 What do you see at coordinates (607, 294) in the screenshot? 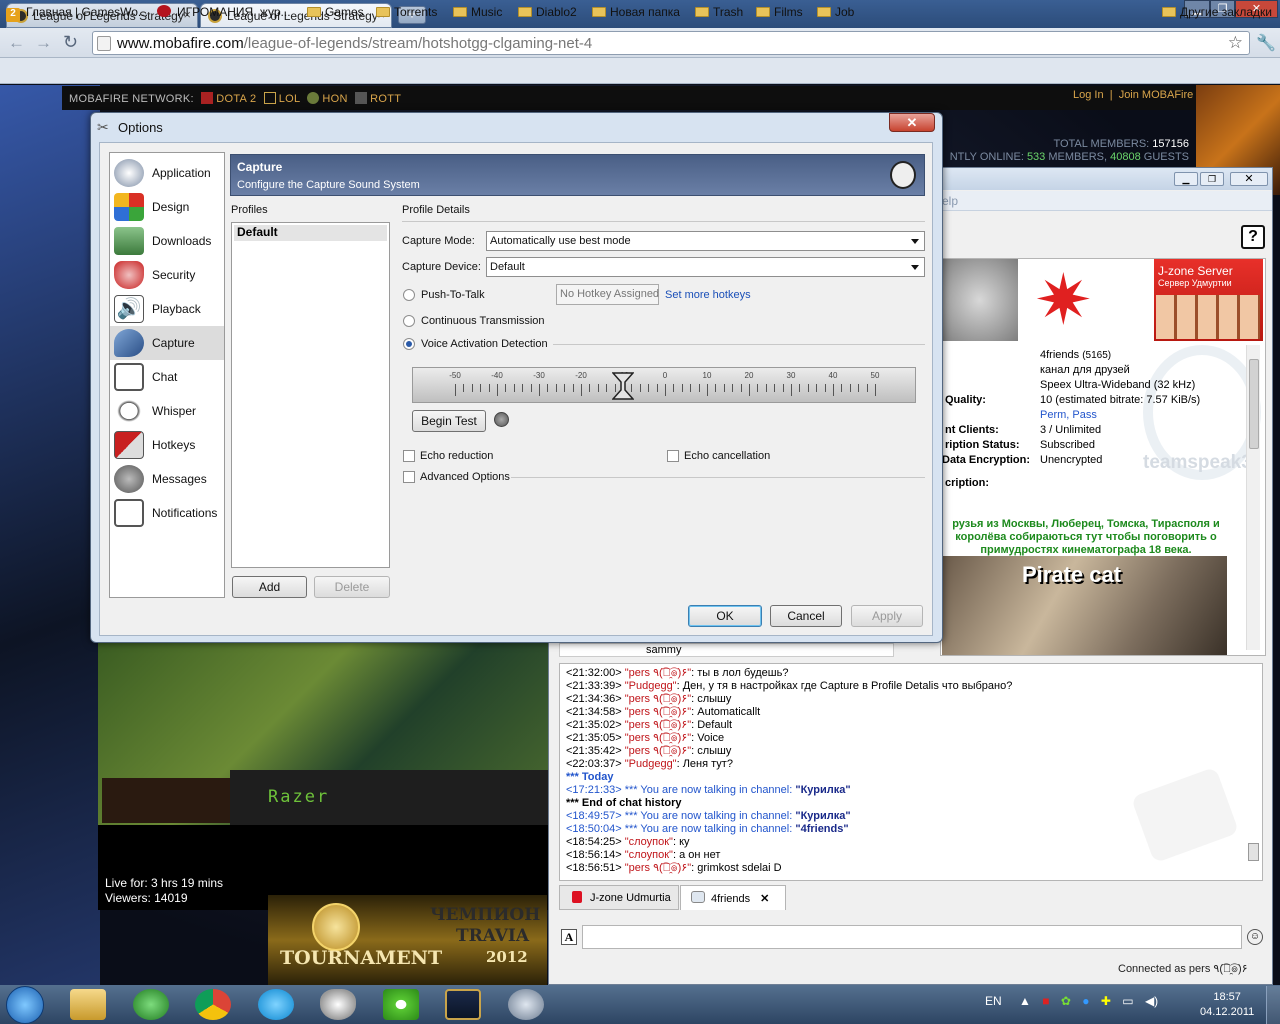
I see `hotkey-button: No Hotkey Assigned` at bounding box center [607, 294].